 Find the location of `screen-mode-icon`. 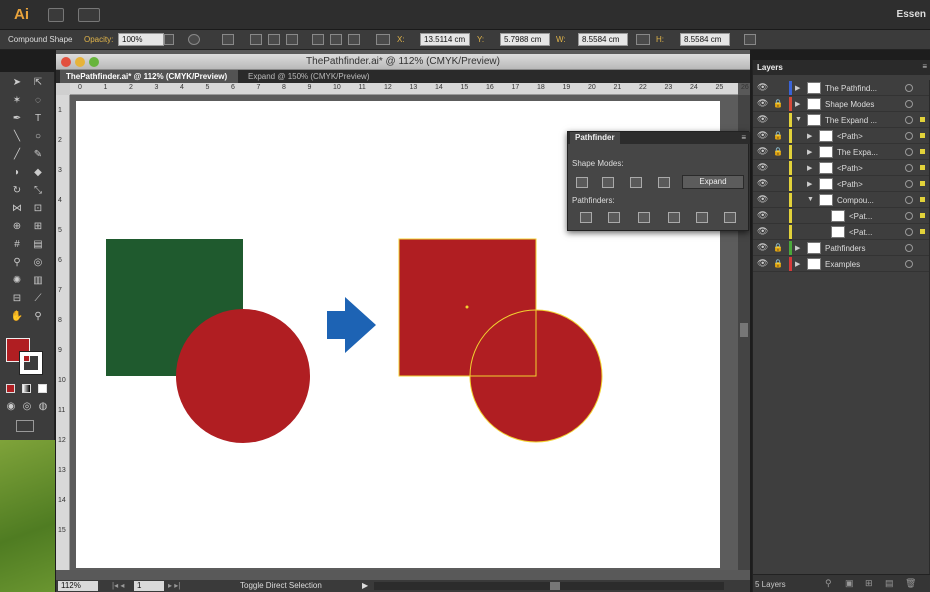

screen-mode-icon is located at coordinates (25, 426).